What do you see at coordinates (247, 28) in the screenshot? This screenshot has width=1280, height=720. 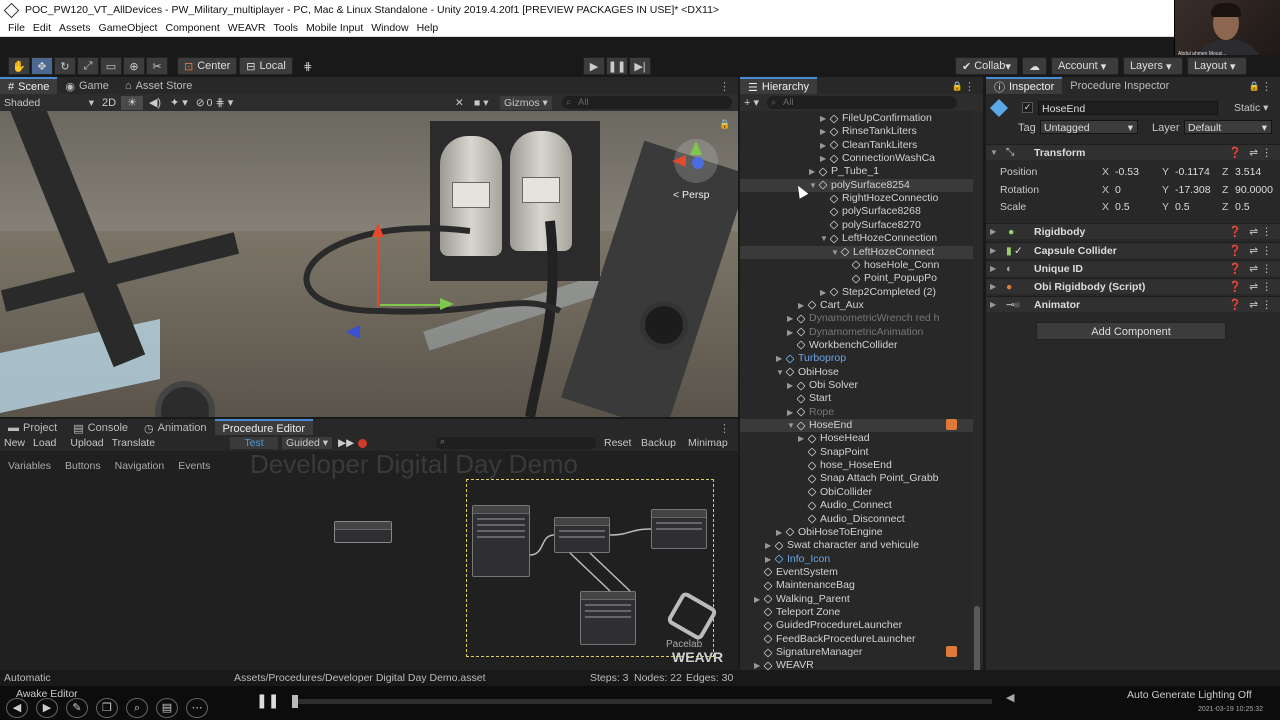 I see `menu-weavr: WEAVR` at bounding box center [247, 28].